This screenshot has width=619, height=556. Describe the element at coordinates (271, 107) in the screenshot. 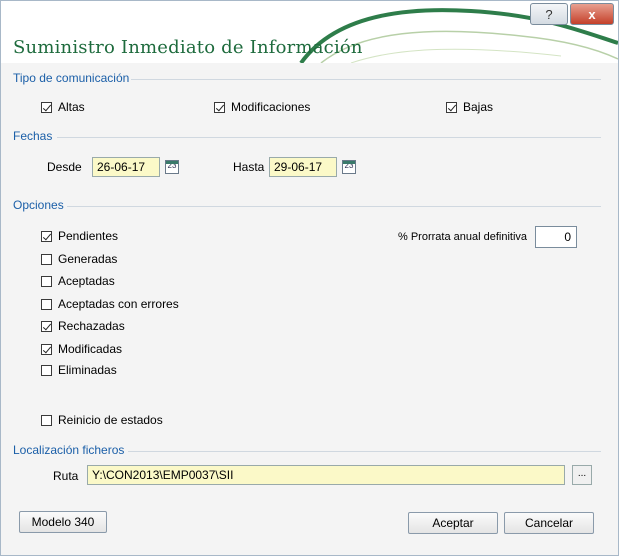

I see `checkbox-label: Modificaciones` at that location.